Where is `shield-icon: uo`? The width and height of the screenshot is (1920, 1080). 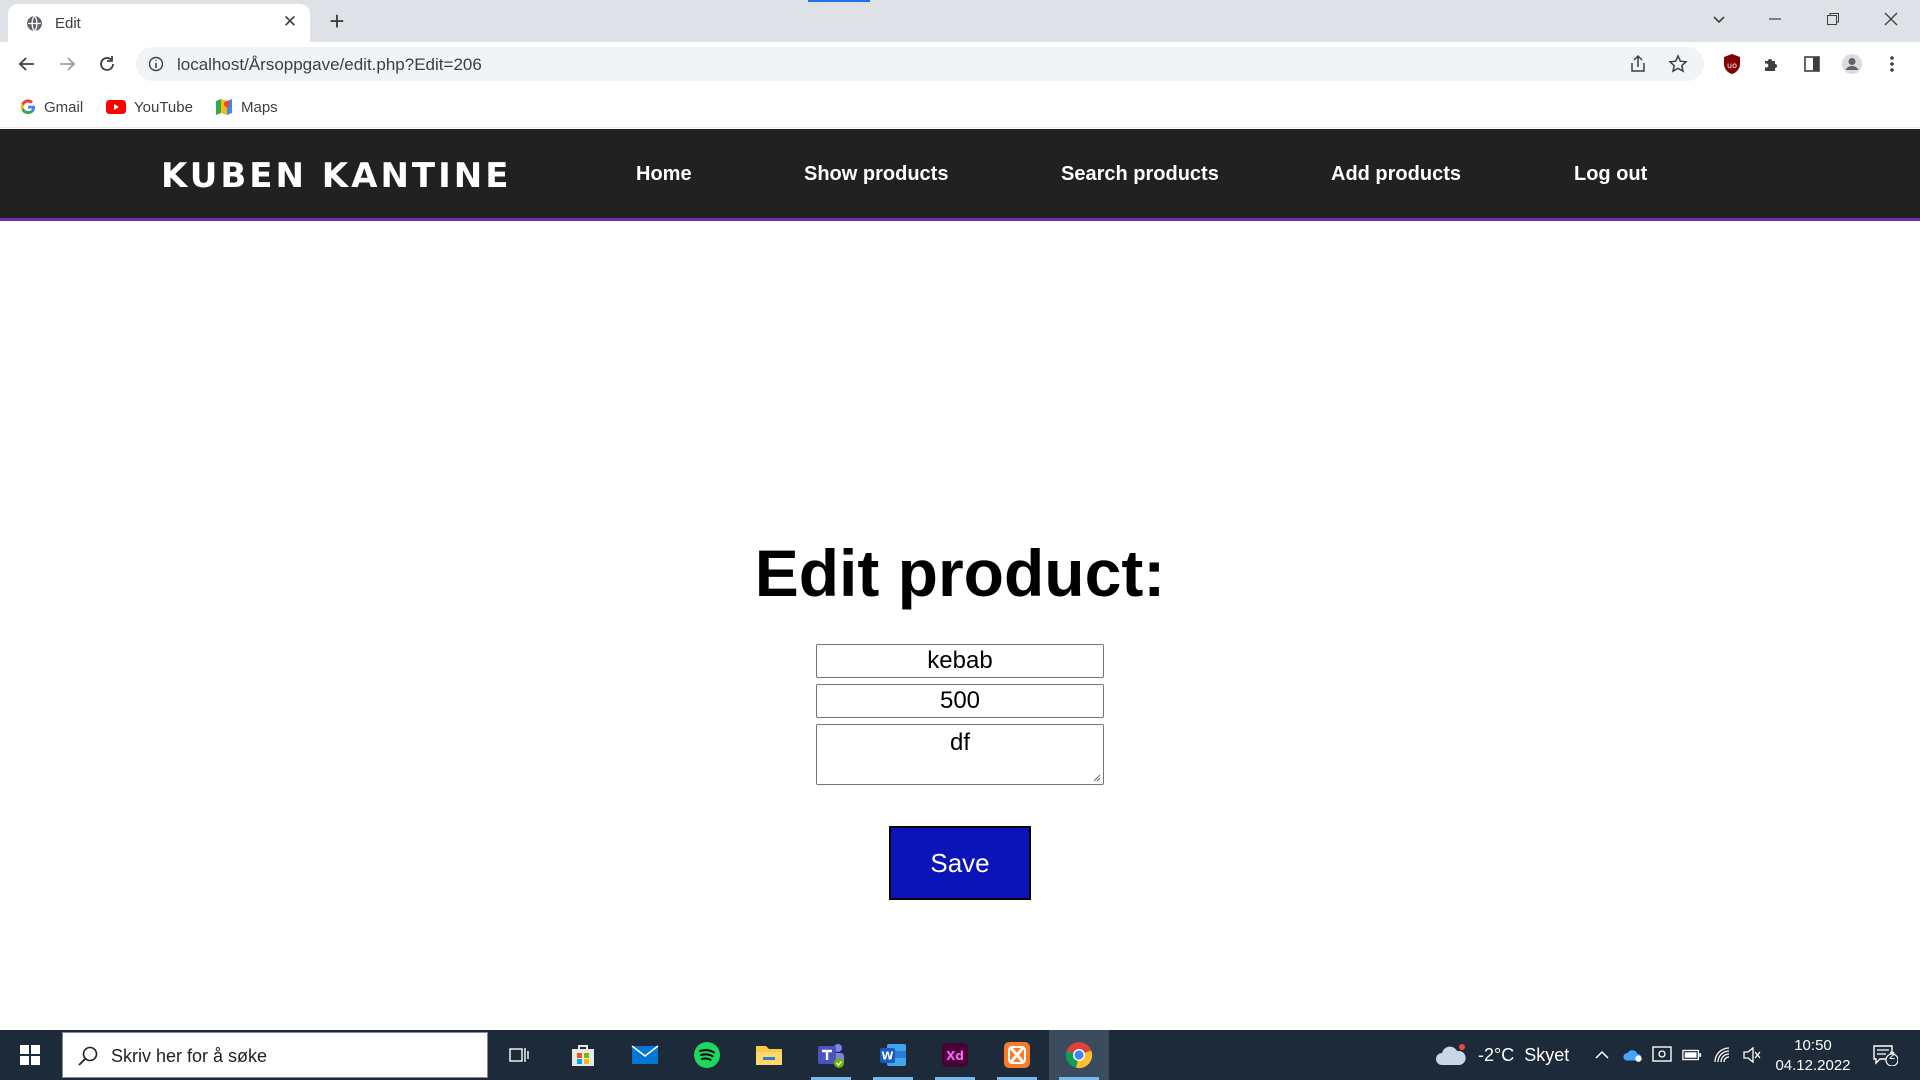 shield-icon: uo is located at coordinates (1732, 64).